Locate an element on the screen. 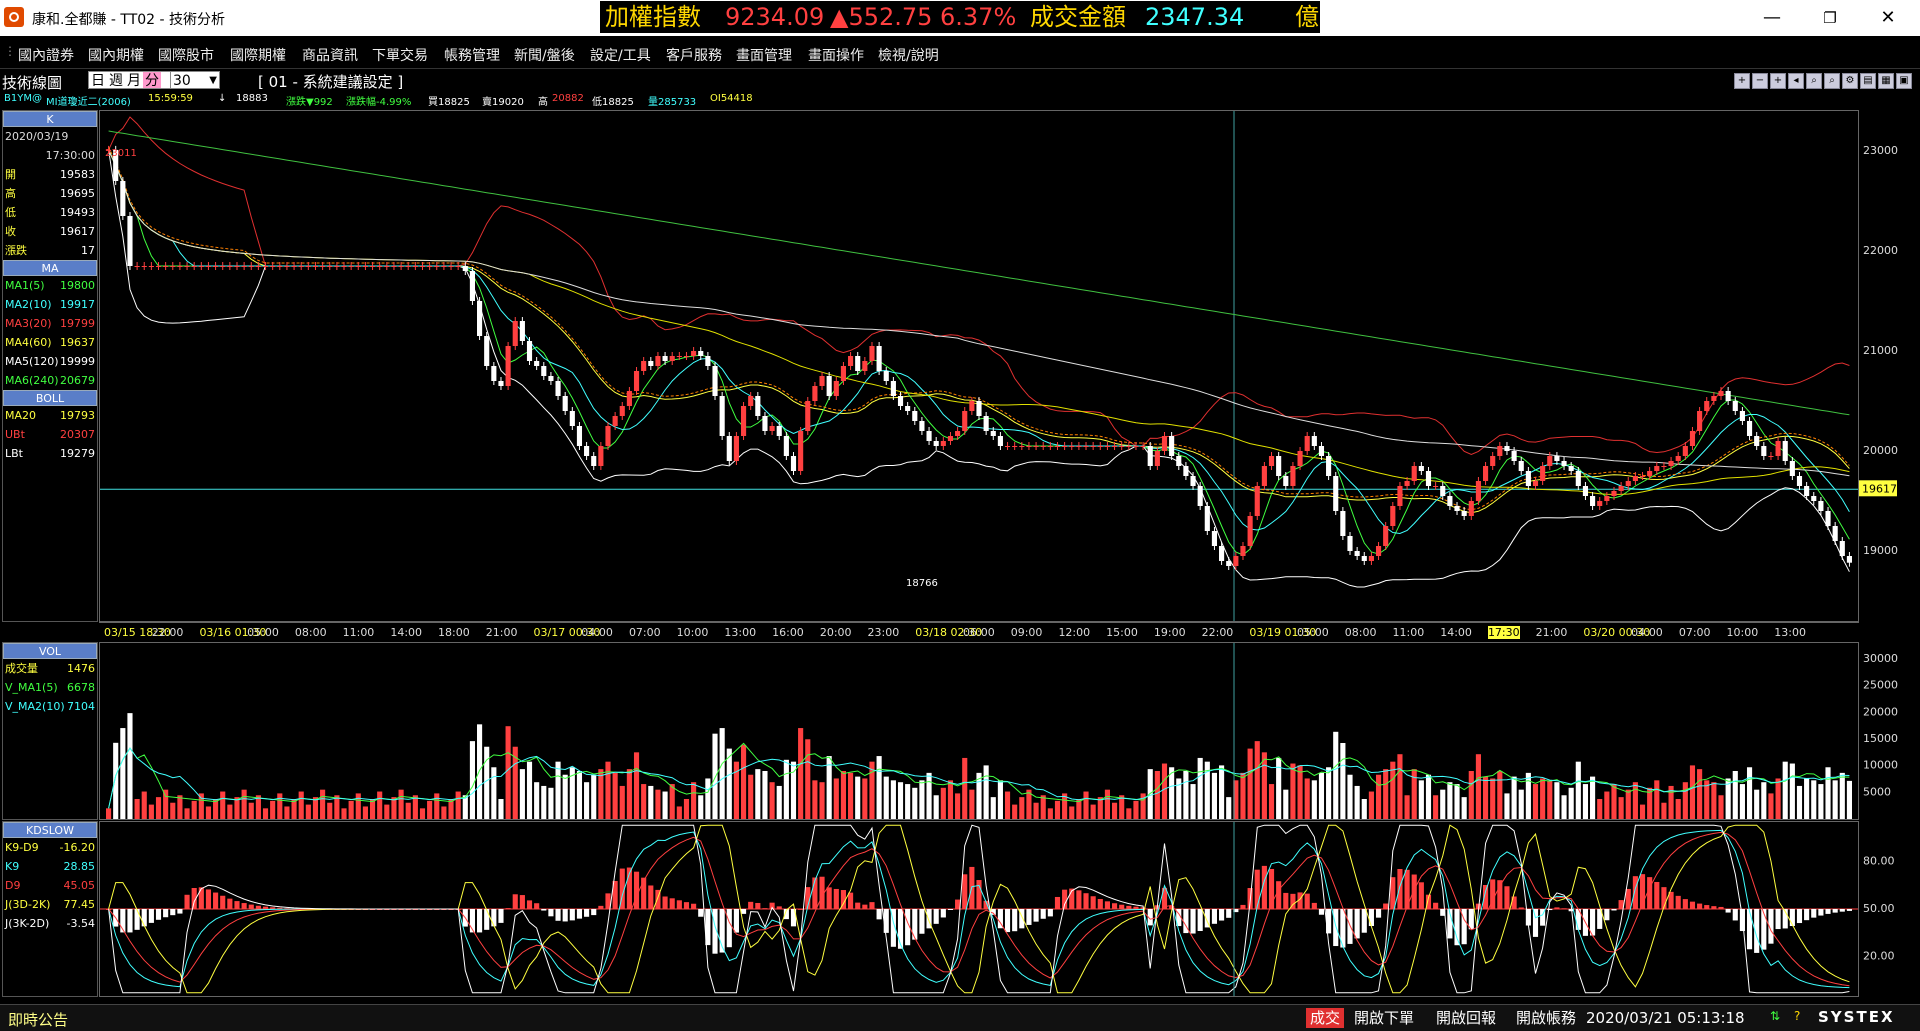 The height and width of the screenshot is (1031, 1920). fill-button: 成交 is located at coordinates (1325, 1018).